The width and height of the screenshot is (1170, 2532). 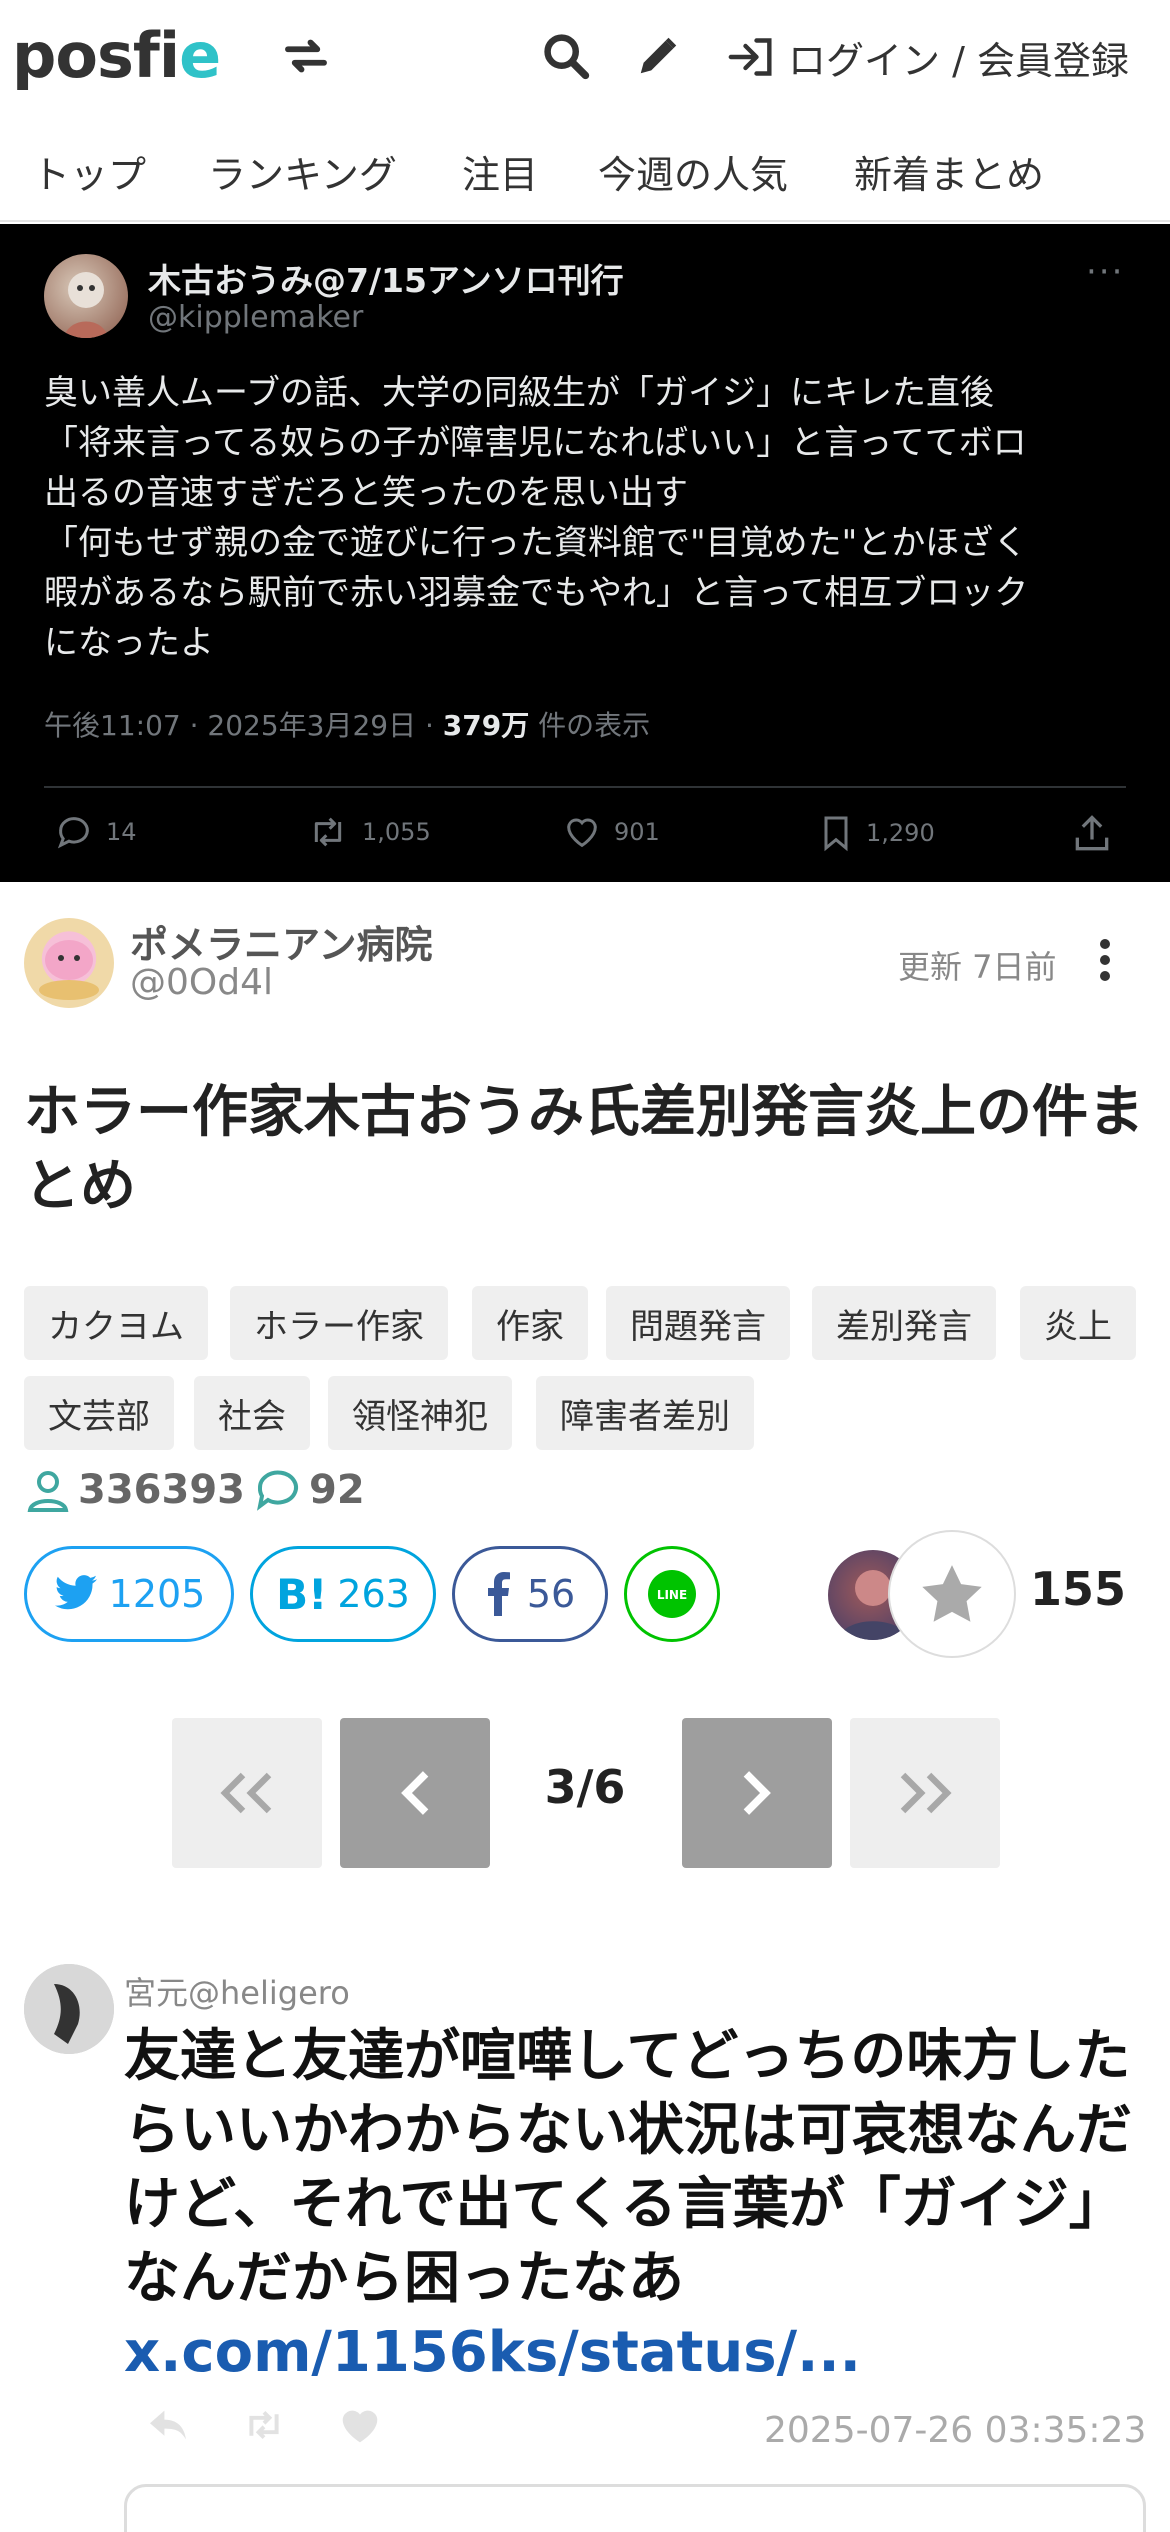 What do you see at coordinates (69, 963) in the screenshot?
I see `author-avatar` at bounding box center [69, 963].